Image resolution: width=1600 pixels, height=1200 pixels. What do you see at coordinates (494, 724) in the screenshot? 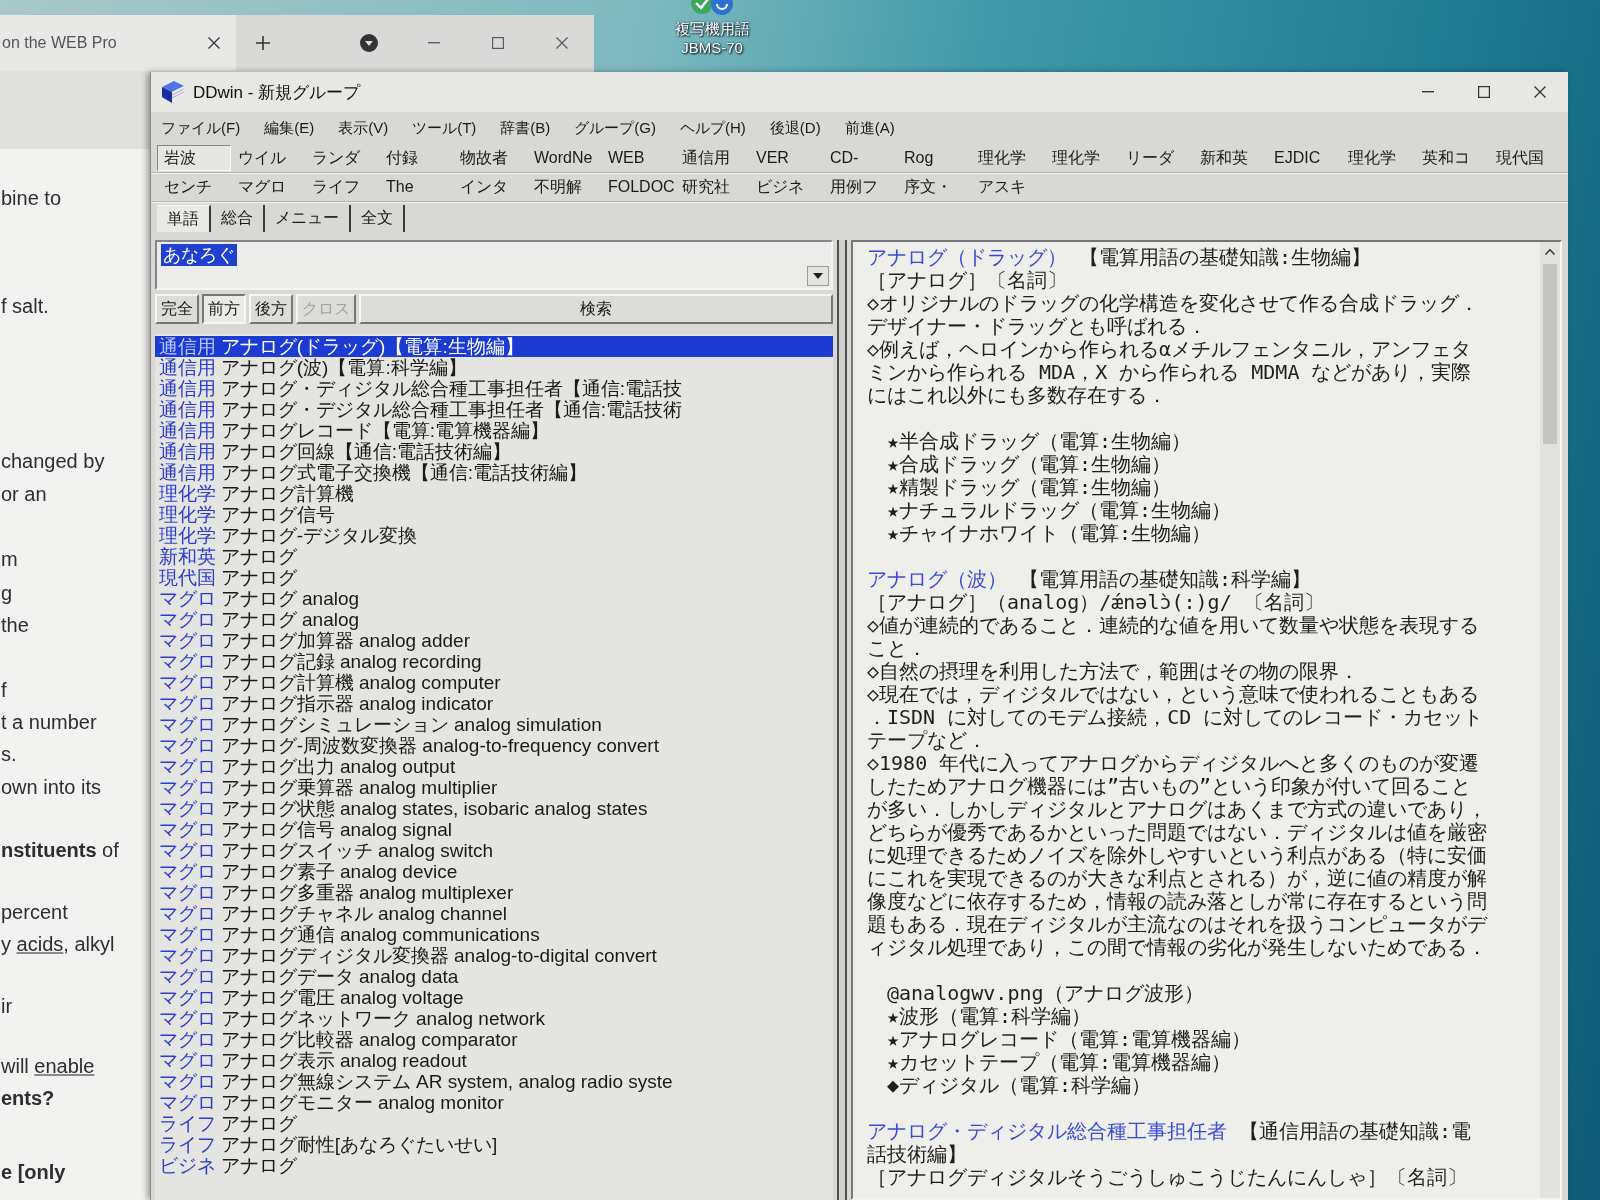
I see `result-item: マグロ アナログシミュレーション analog simulation` at bounding box center [494, 724].